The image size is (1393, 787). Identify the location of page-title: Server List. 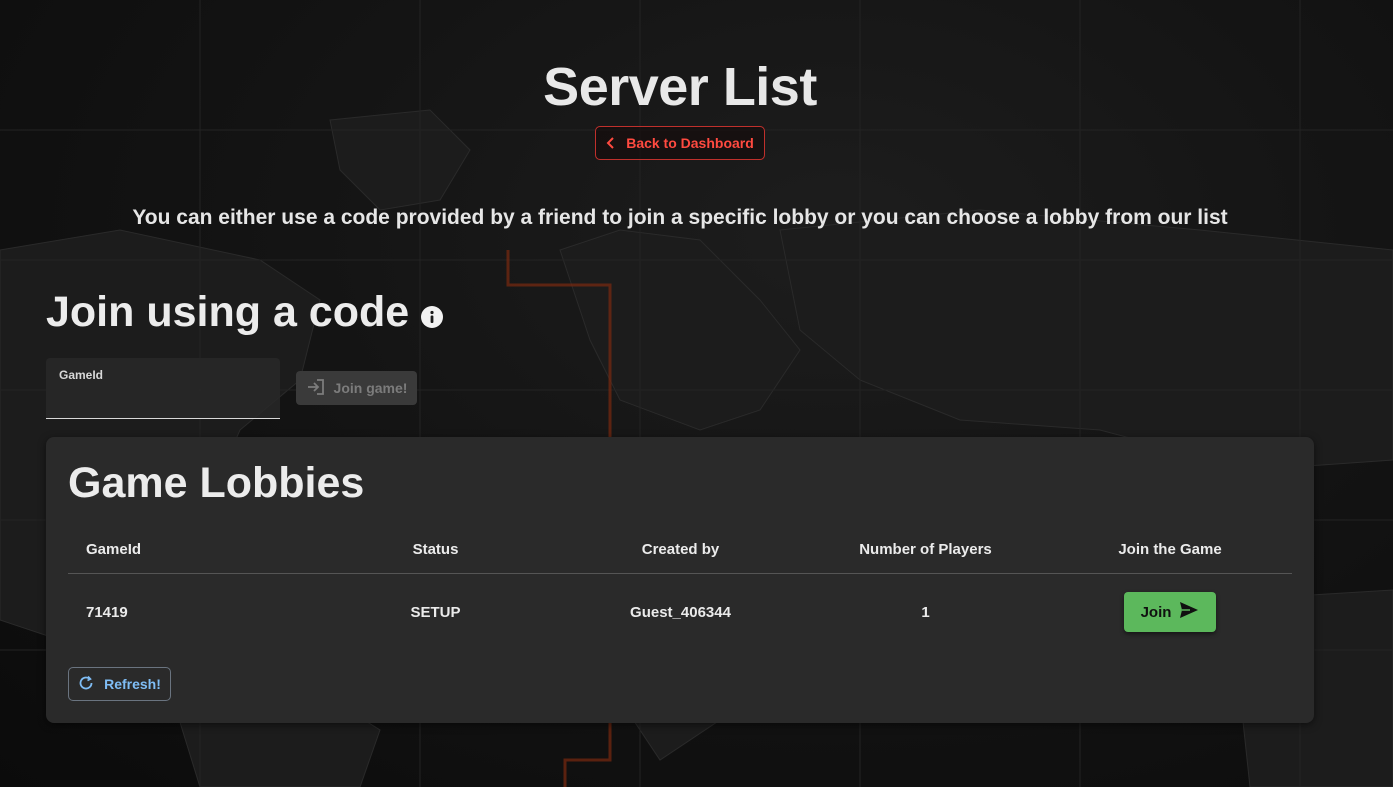
(680, 87).